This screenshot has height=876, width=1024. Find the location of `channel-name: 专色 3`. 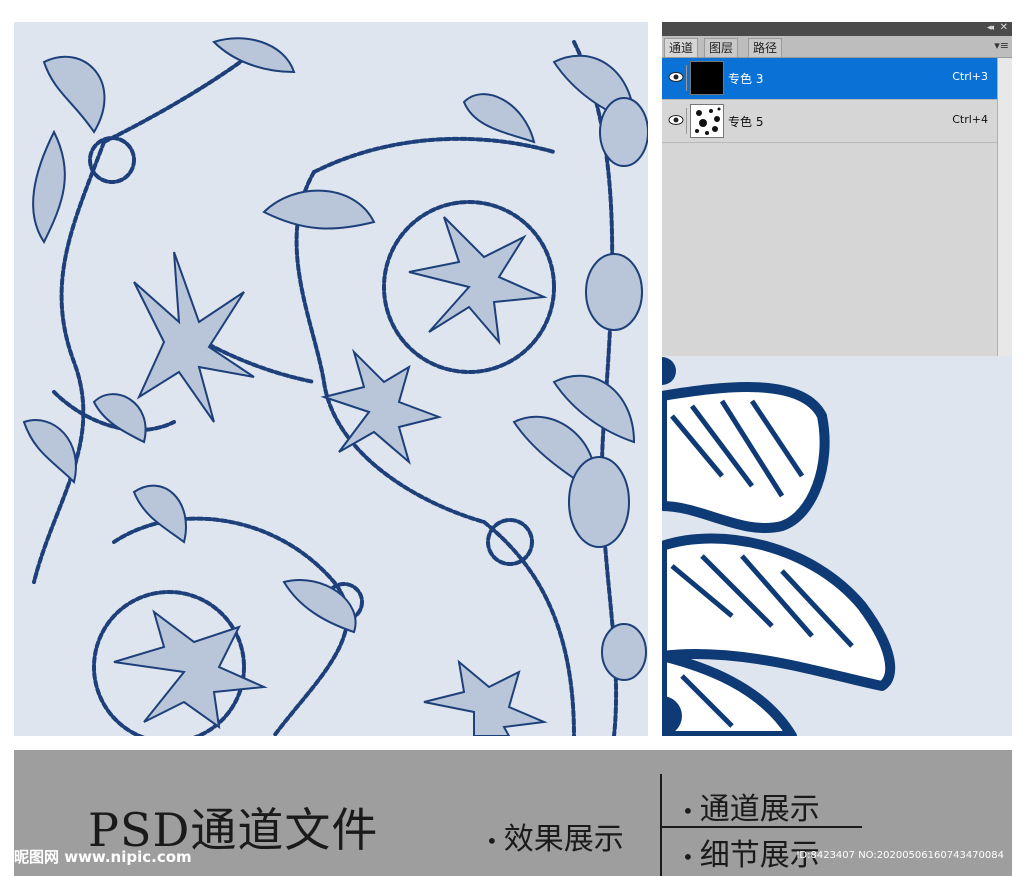

channel-name: 专色 3 is located at coordinates (746, 79).